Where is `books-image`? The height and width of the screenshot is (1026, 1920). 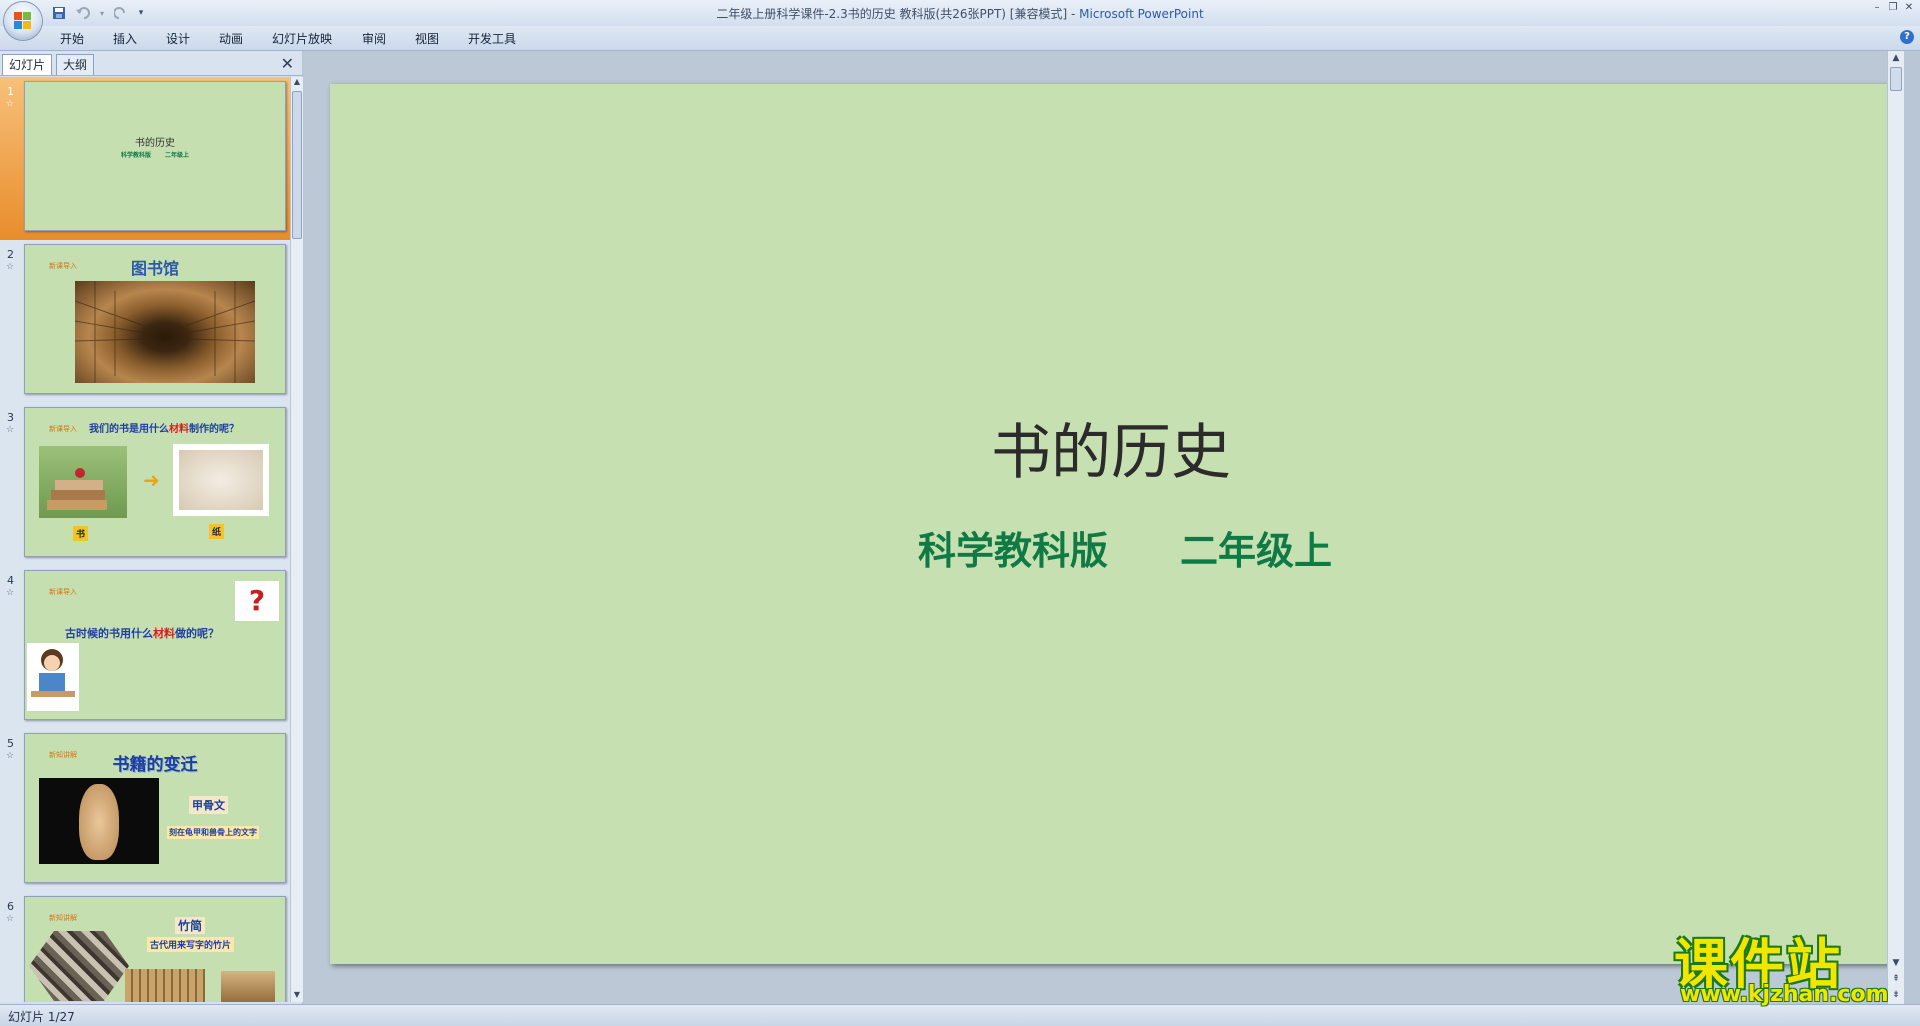 books-image is located at coordinates (83, 482).